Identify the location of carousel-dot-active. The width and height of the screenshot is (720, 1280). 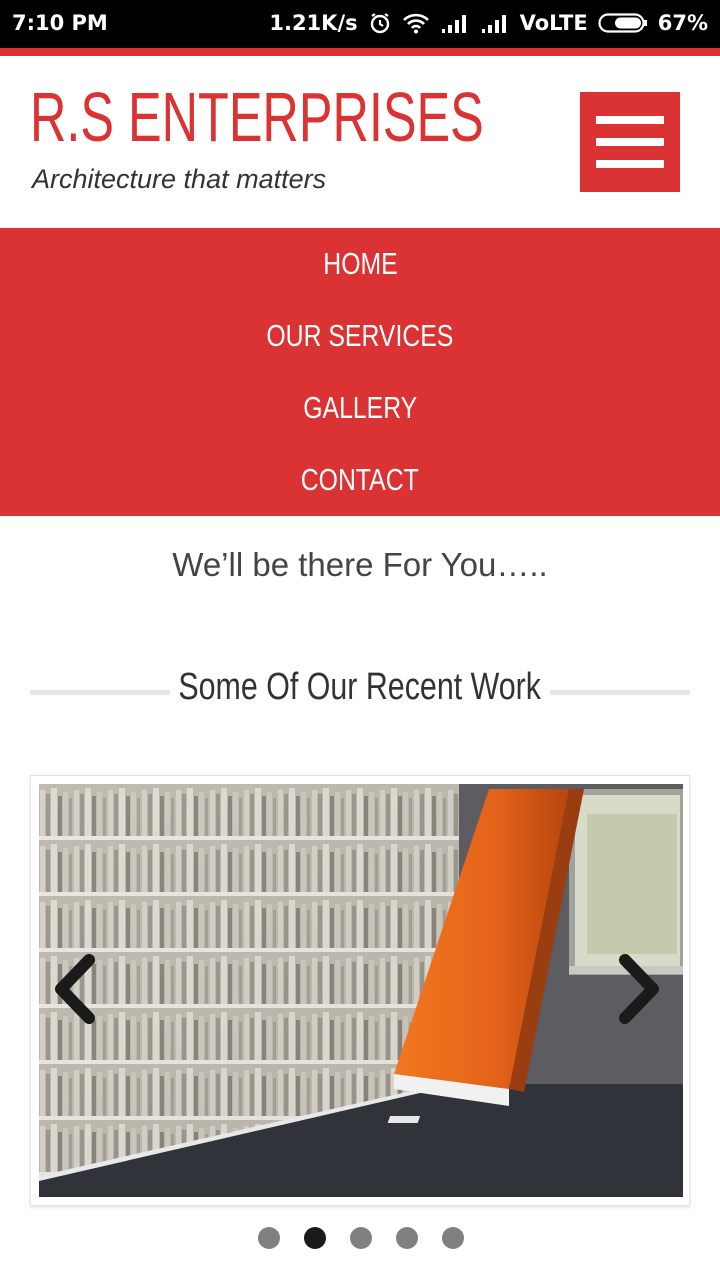
(315, 1238).